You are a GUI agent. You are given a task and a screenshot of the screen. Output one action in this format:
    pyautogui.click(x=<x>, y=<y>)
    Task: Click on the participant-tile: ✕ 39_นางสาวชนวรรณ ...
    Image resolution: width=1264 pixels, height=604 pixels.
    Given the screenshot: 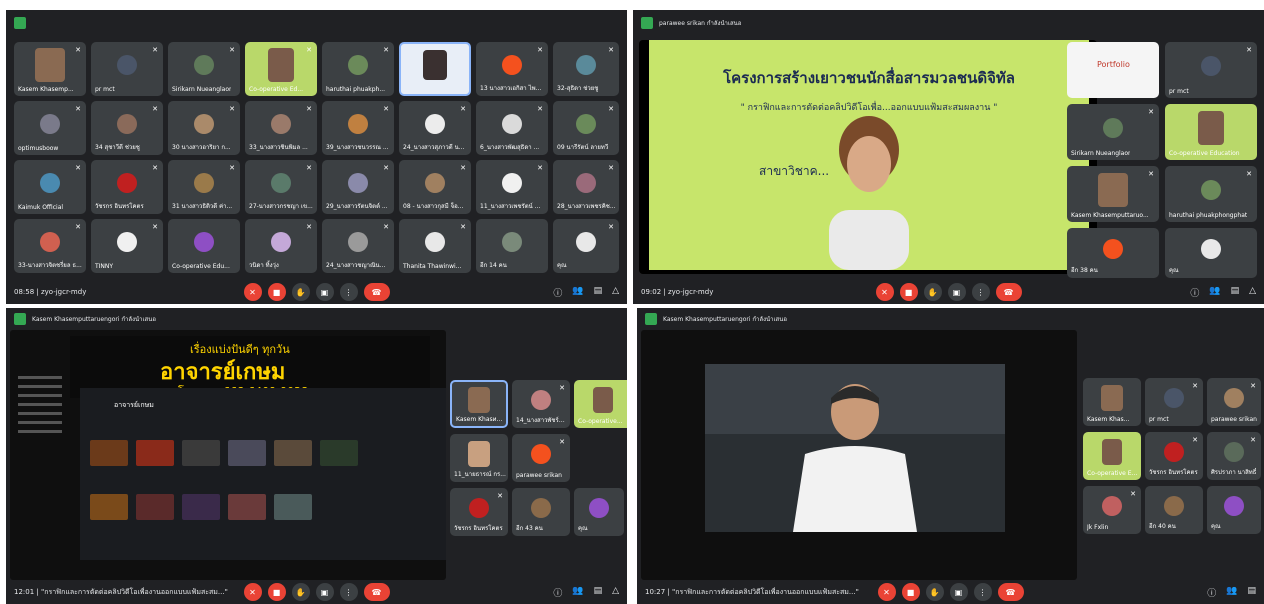 What is the action you would take?
    pyautogui.click(x=358, y=128)
    